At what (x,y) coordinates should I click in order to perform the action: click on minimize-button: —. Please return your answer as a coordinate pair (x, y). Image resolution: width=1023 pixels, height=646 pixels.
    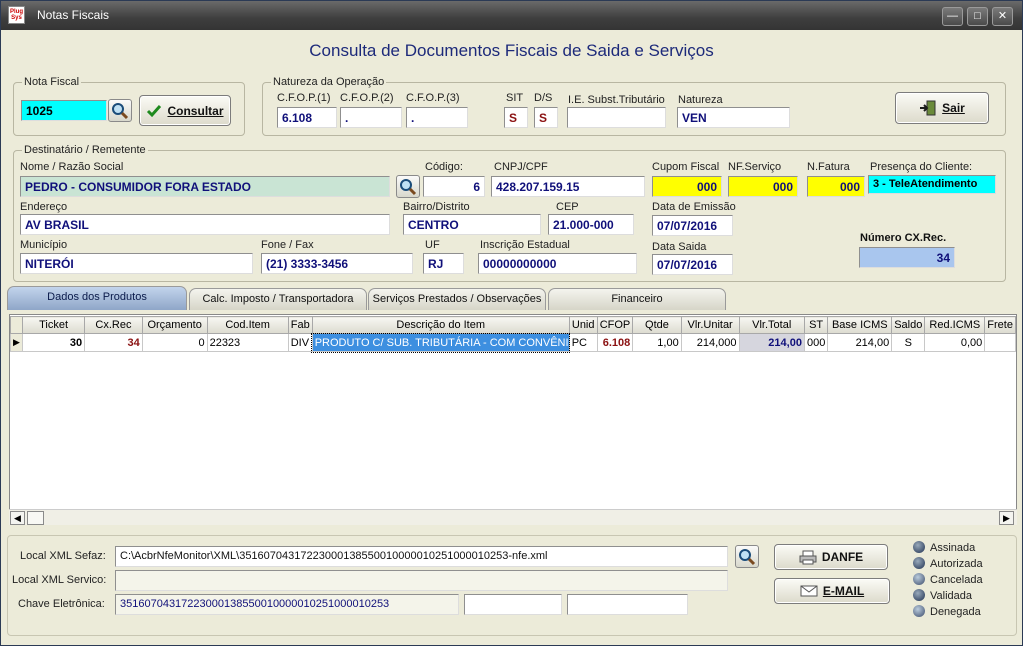
    Looking at the image, I should click on (952, 16).